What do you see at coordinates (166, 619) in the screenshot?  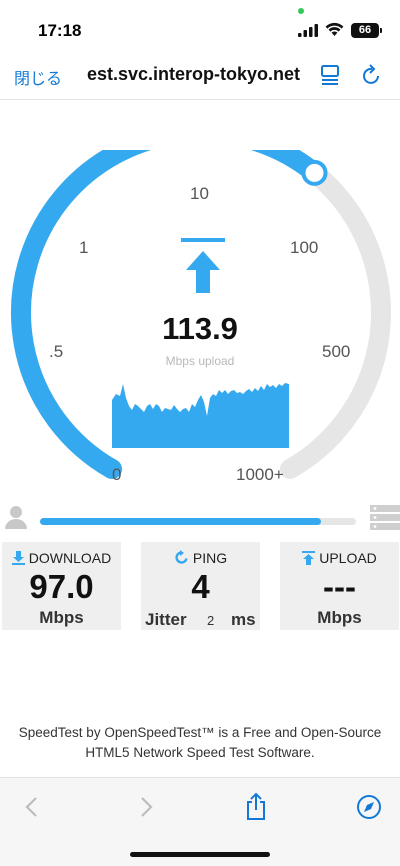 I see `jitter-label: Jitter` at bounding box center [166, 619].